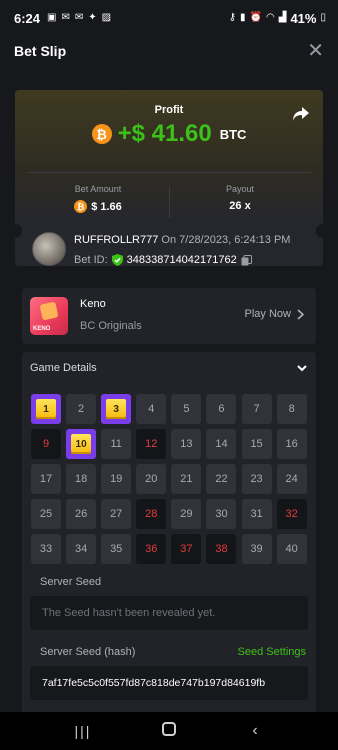 This screenshot has height=750, width=338. What do you see at coordinates (256, 514) in the screenshot?
I see `keno-cell: 31` at bounding box center [256, 514].